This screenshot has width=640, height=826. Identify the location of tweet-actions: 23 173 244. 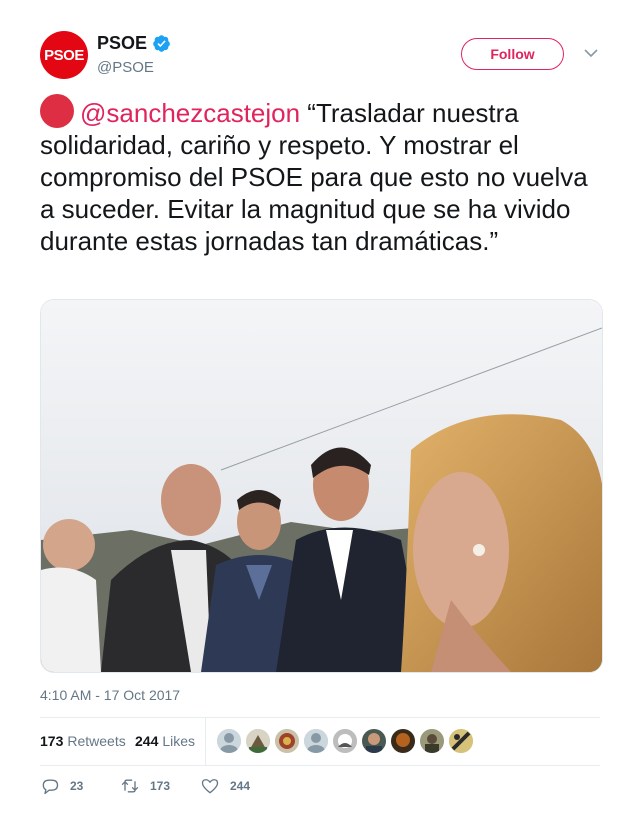
(320, 787).